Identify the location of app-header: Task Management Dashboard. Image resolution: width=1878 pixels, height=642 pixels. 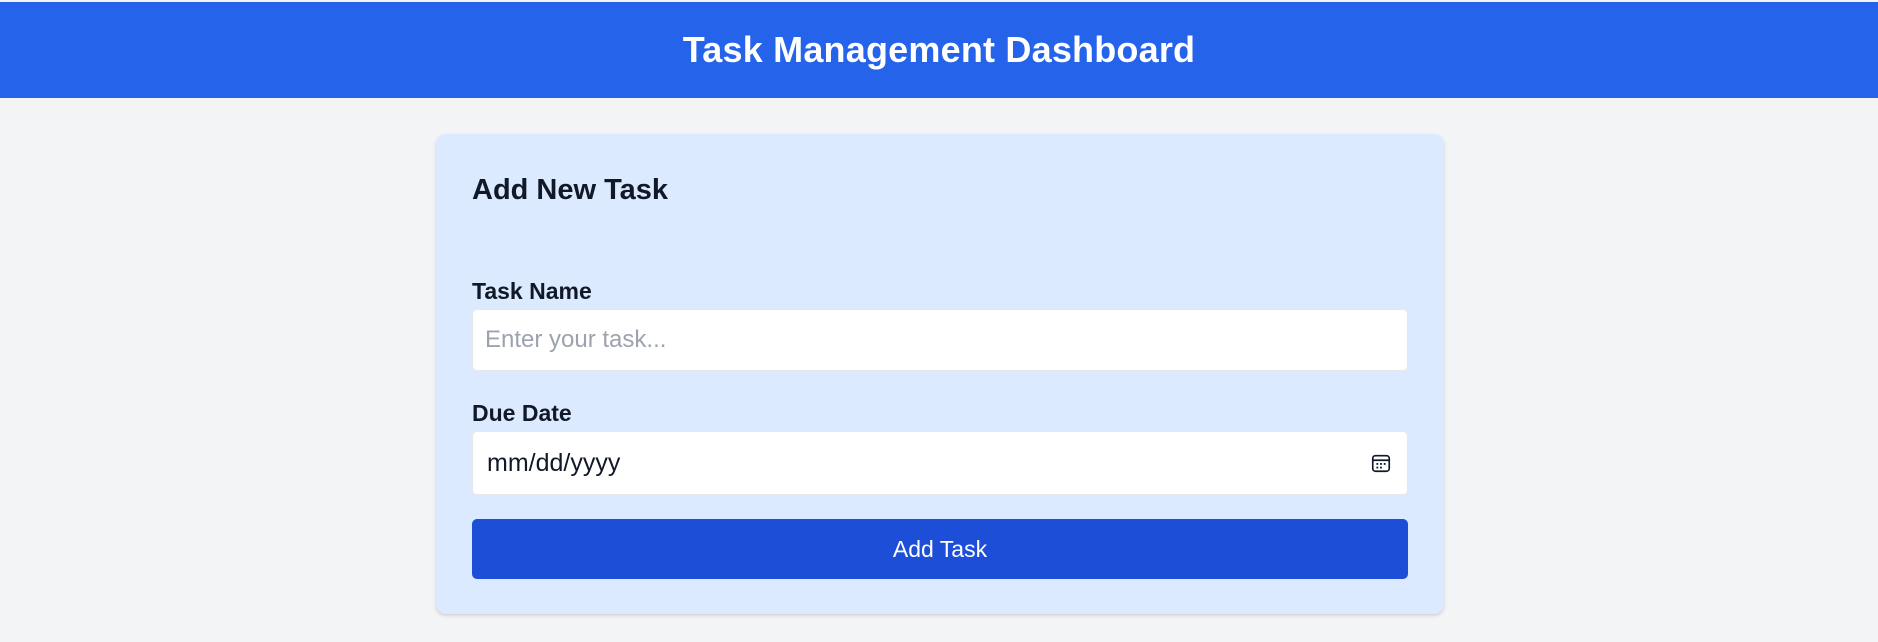
(939, 50).